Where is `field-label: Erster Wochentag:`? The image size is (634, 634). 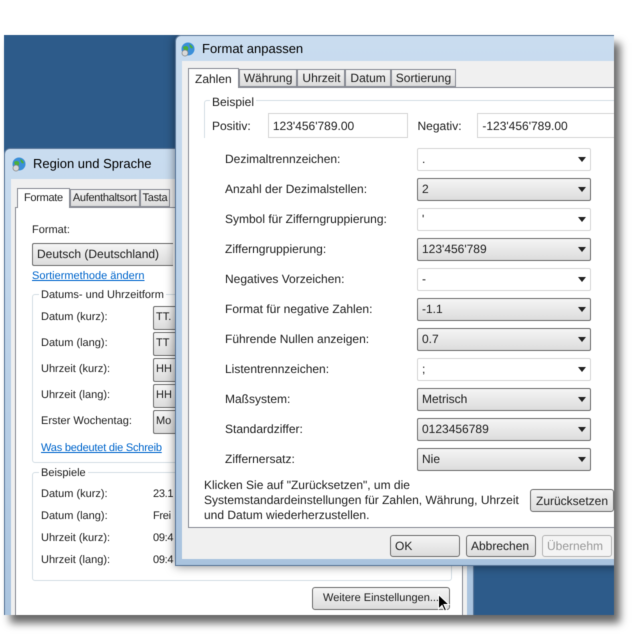
field-label: Erster Wochentag: is located at coordinates (87, 422).